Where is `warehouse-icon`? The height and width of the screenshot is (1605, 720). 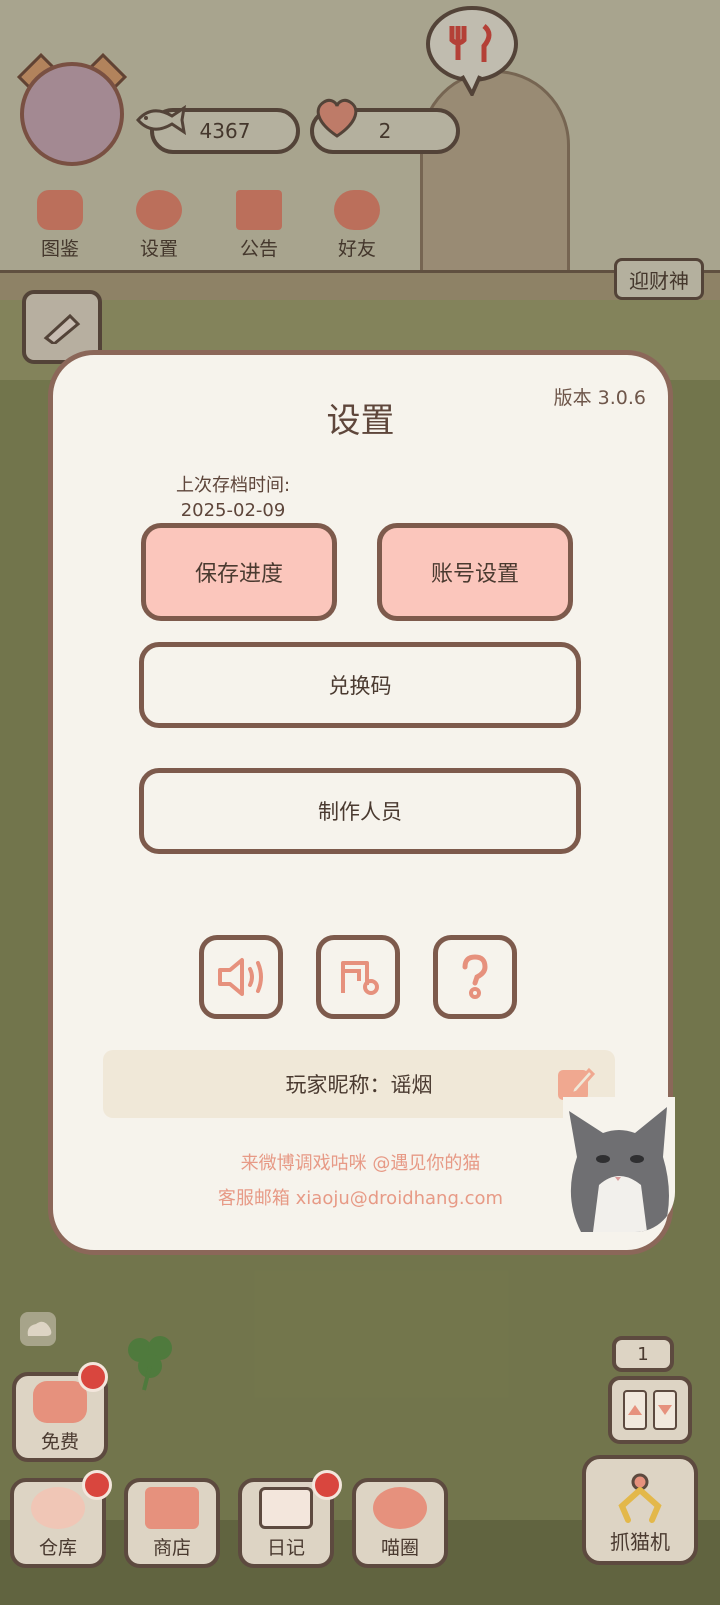
warehouse-icon is located at coordinates (58, 1508).